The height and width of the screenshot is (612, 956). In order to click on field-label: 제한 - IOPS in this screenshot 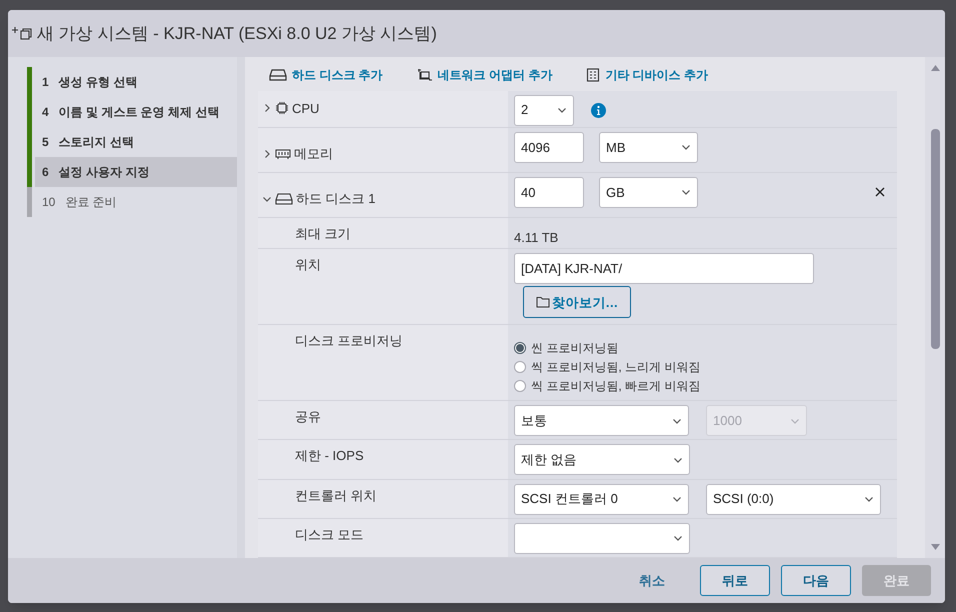, I will do `click(329, 456)`.